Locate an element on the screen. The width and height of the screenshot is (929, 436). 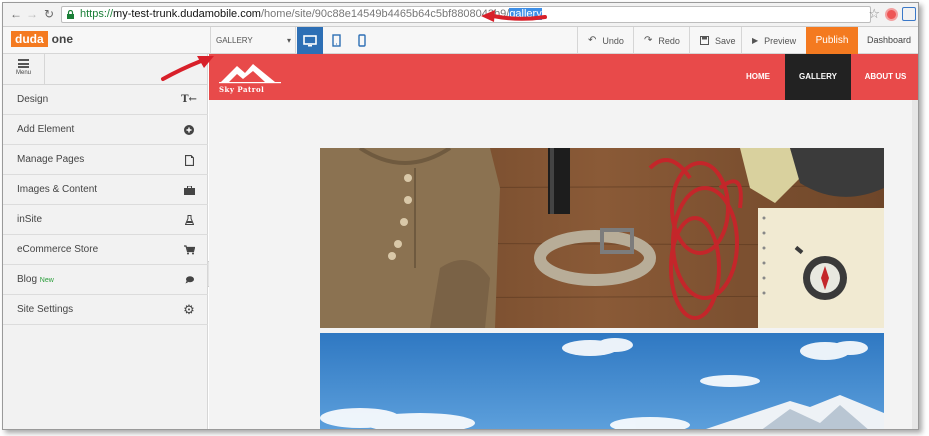
cart-icon is located at coordinates (189, 250).